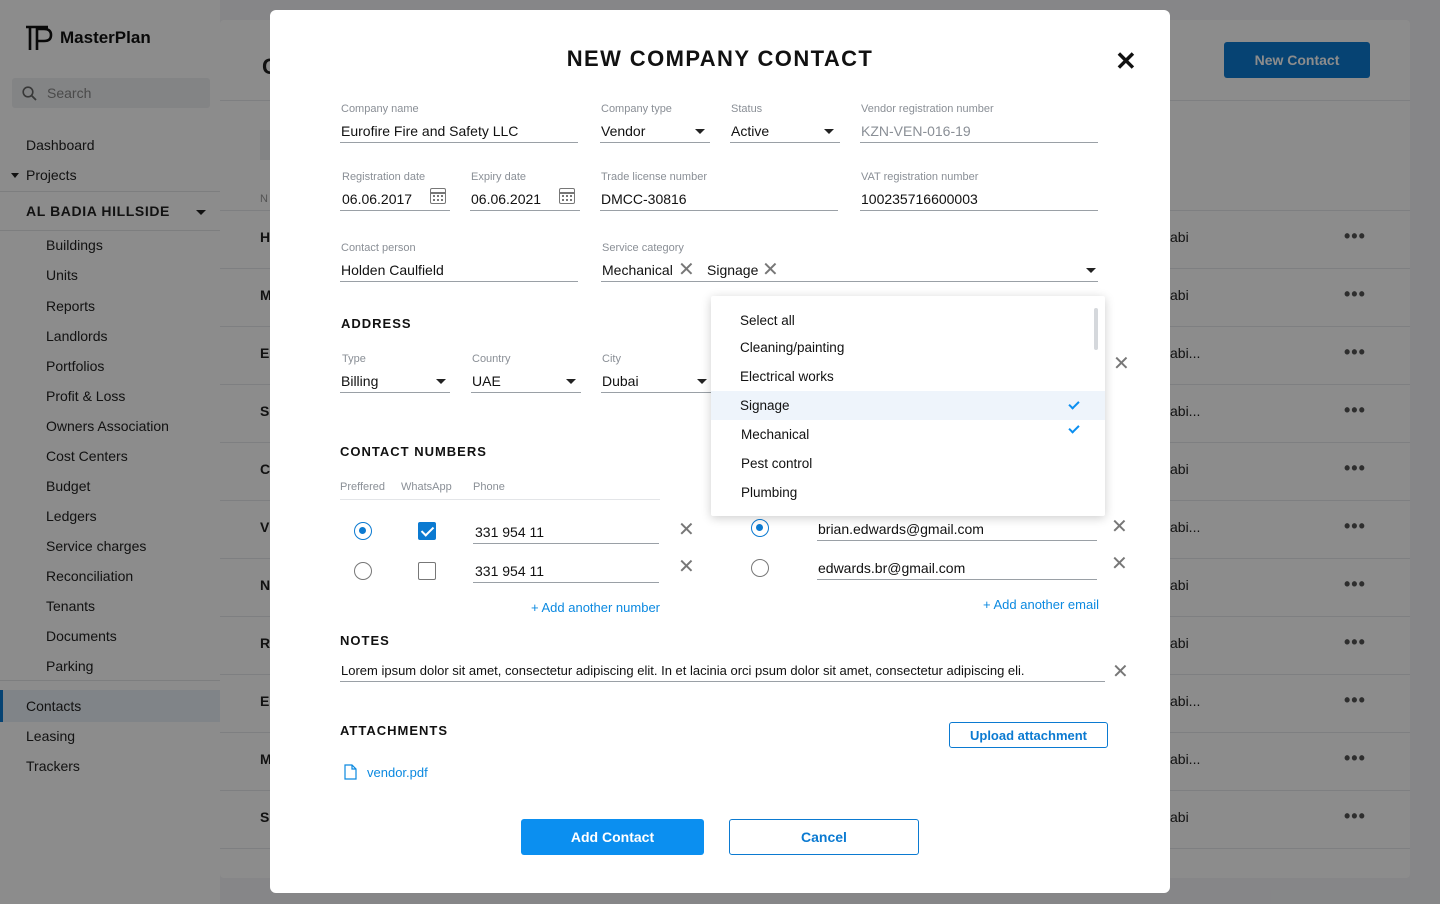 The height and width of the screenshot is (904, 1440). I want to click on expiry-date-field: 06.06.2021, so click(506, 199).